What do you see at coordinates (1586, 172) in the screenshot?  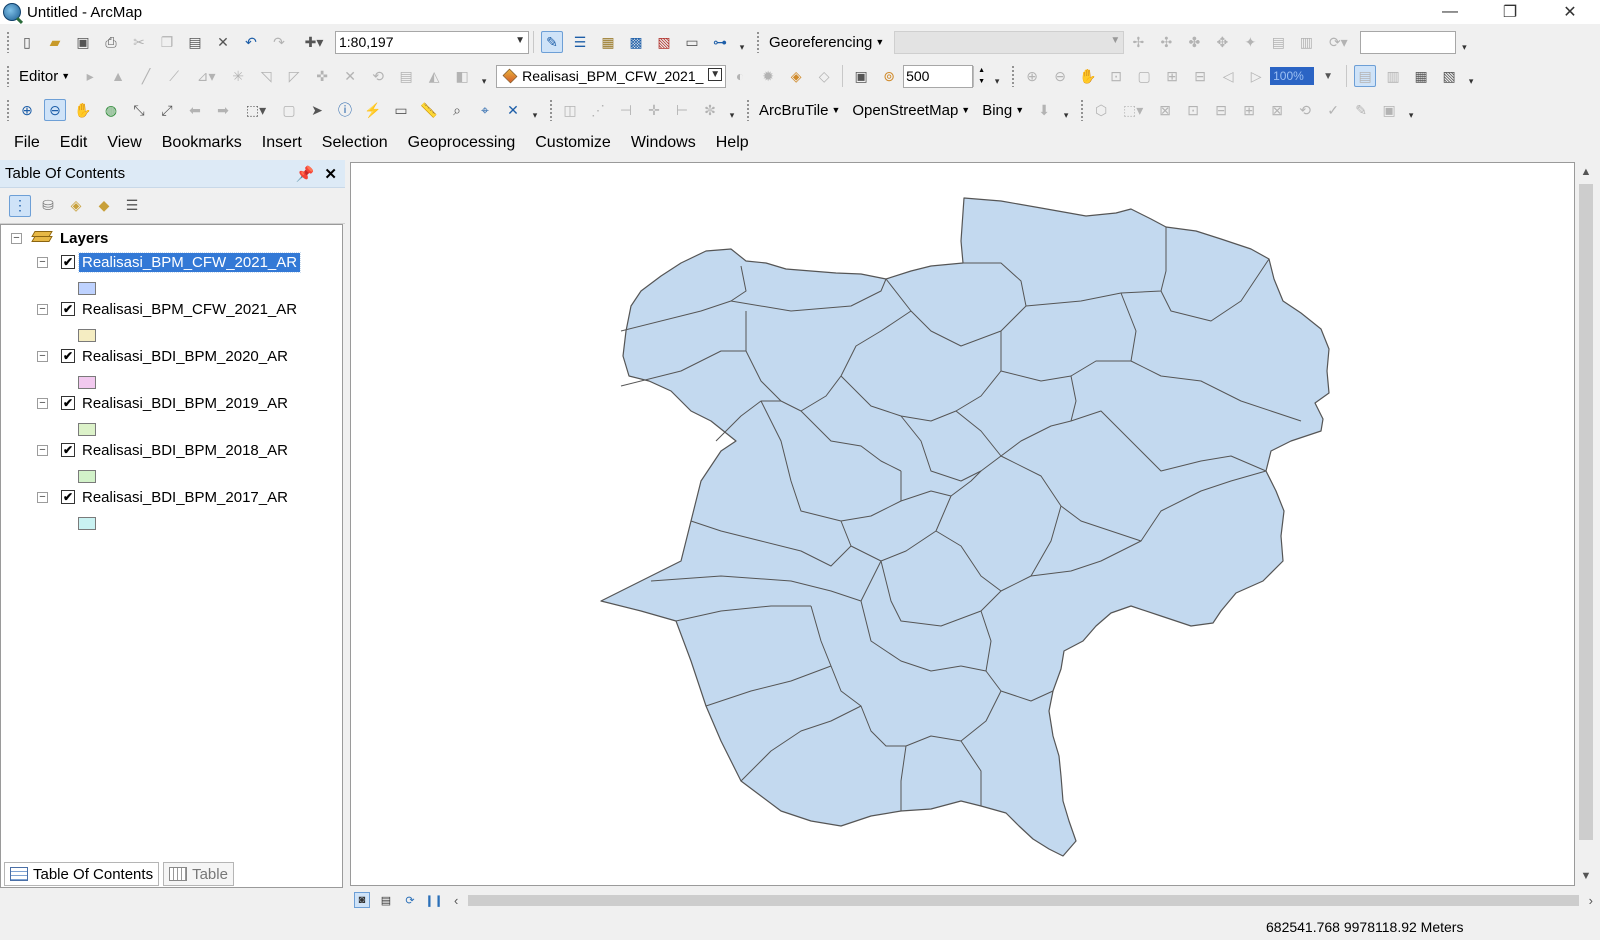 I see `scroll-up-icon: ▲` at bounding box center [1586, 172].